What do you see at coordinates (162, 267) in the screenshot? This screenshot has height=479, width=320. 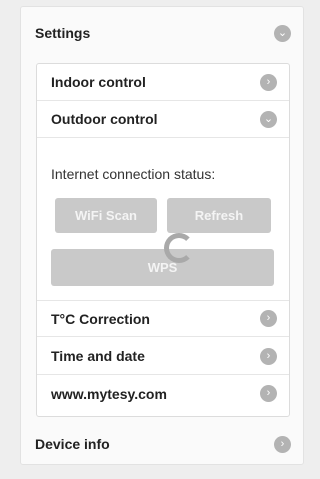 I see `wps-button: WPS` at bounding box center [162, 267].